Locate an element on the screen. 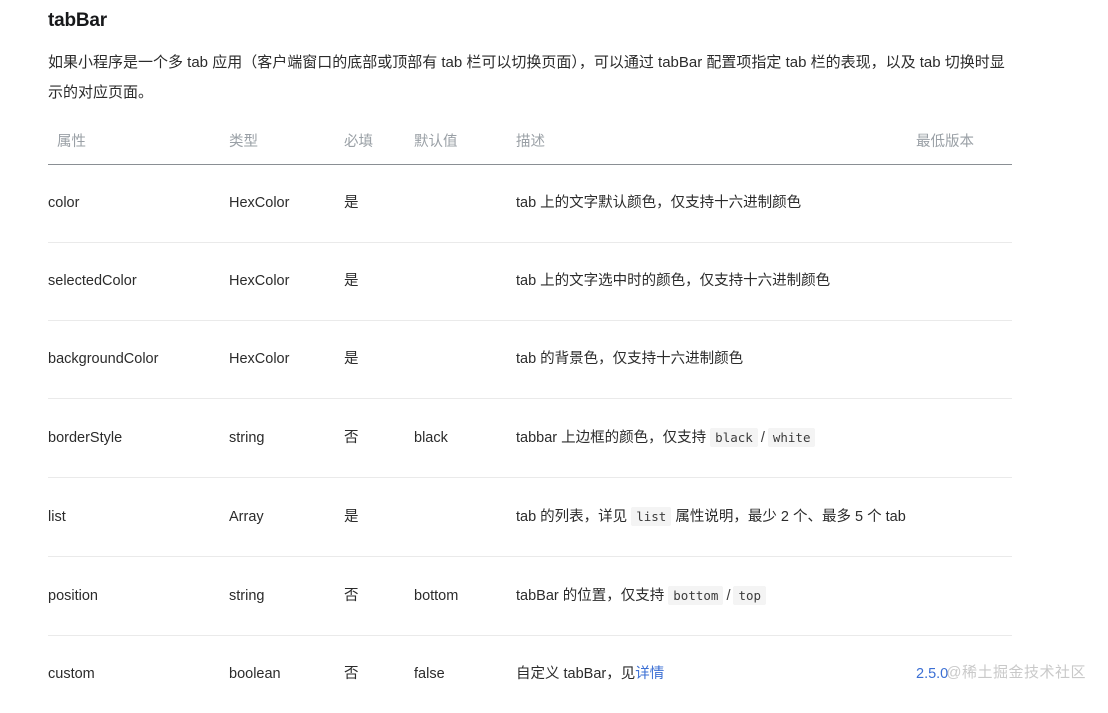  cell-attribute: list is located at coordinates (138, 517).